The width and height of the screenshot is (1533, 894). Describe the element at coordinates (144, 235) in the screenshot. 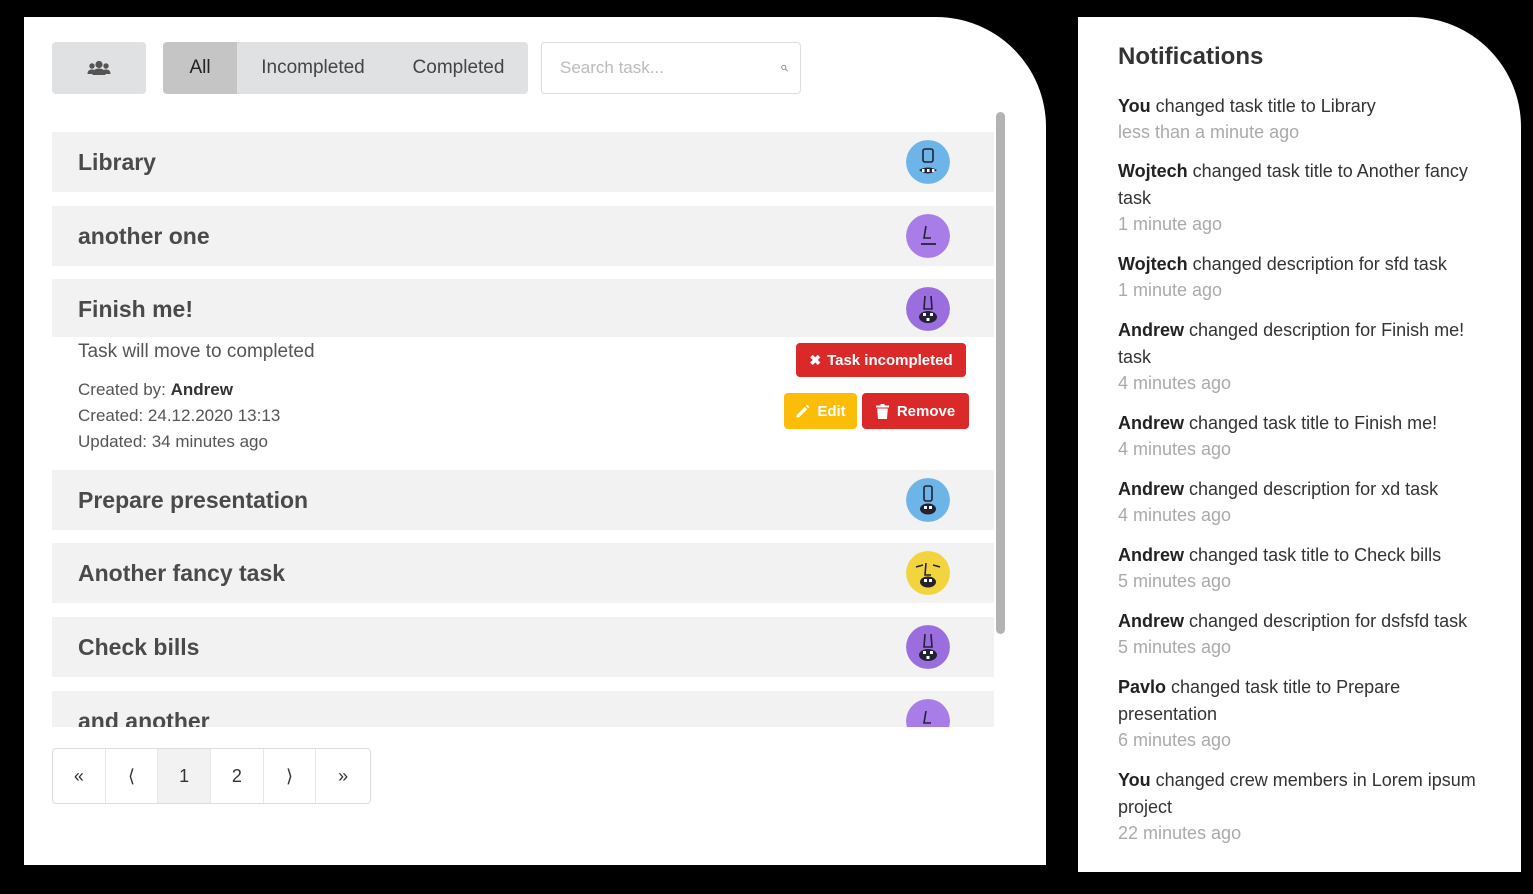

I see `task-title: another one` at that location.